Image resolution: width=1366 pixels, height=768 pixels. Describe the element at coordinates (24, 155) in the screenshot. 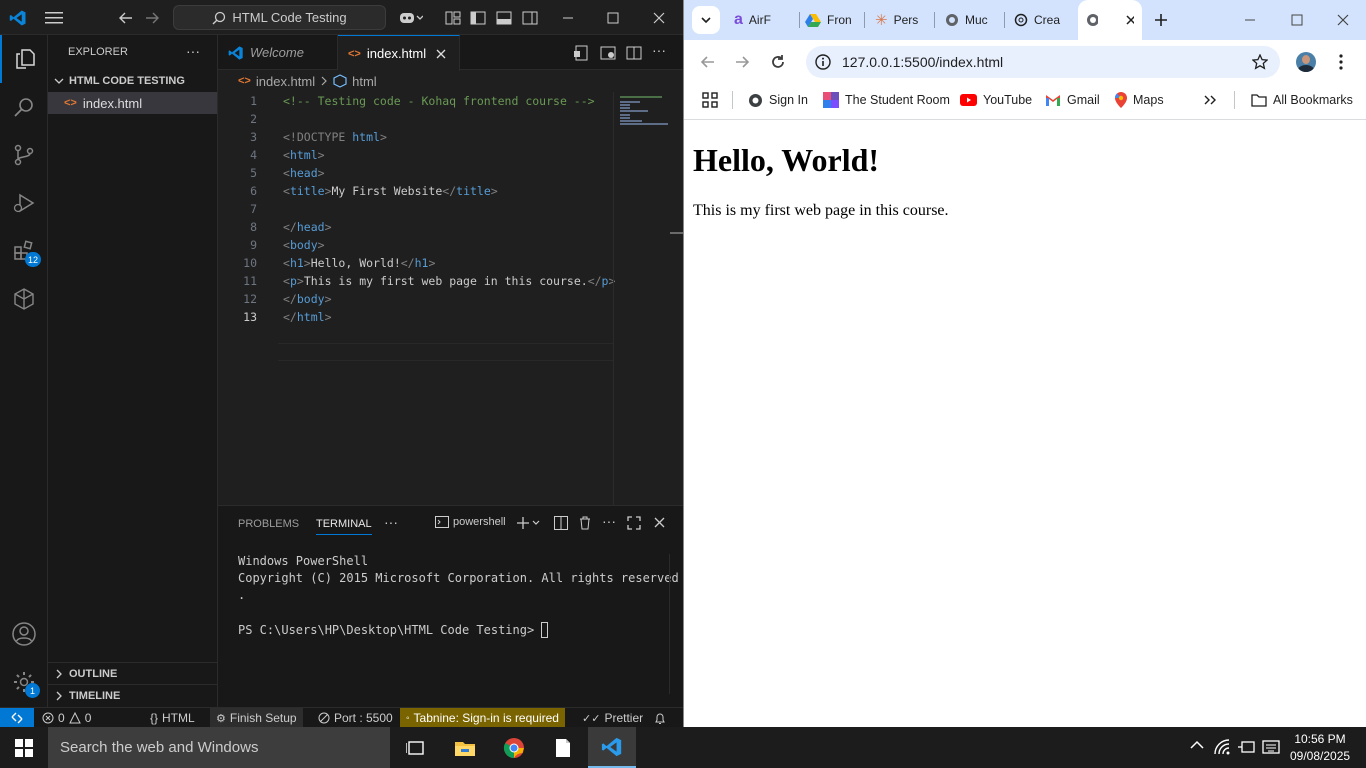

I see `source-control-icon` at that location.